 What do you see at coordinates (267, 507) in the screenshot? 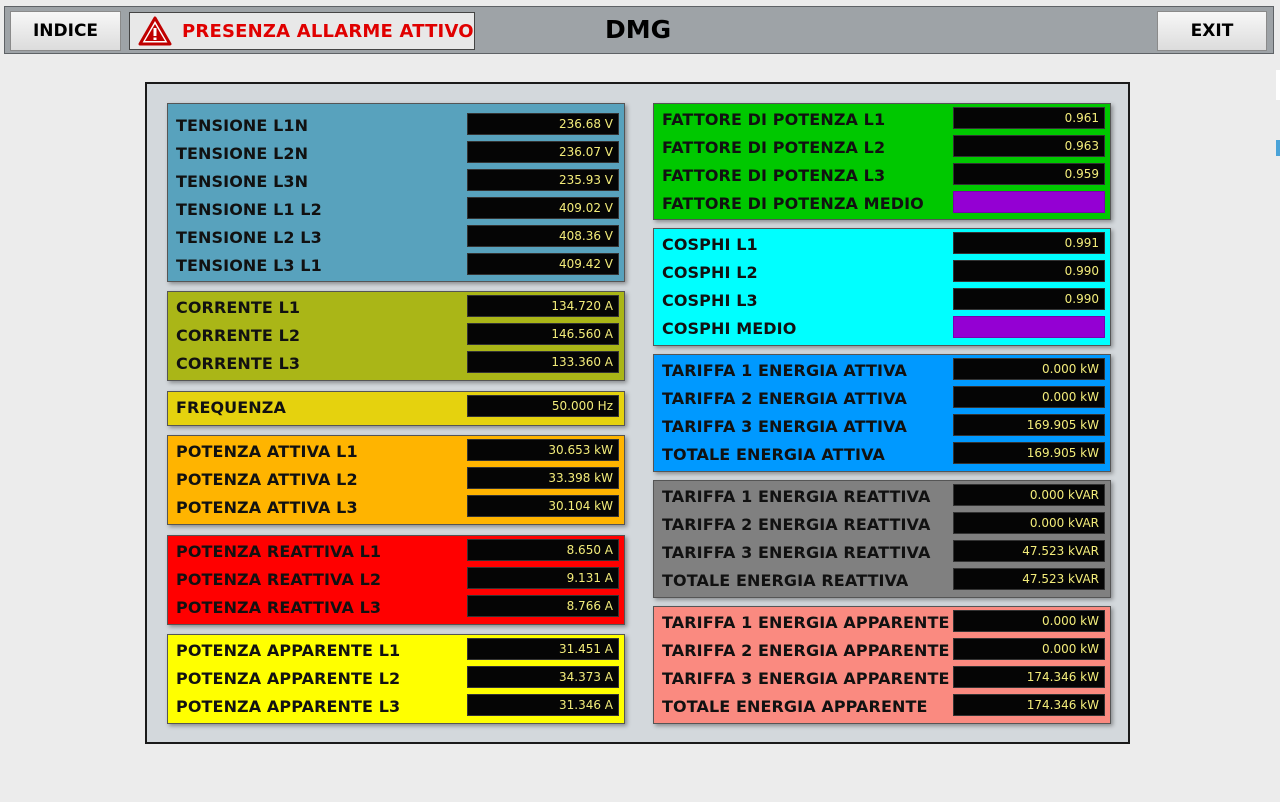
I see `row-label: POTENZA ATTIVA L3` at bounding box center [267, 507].